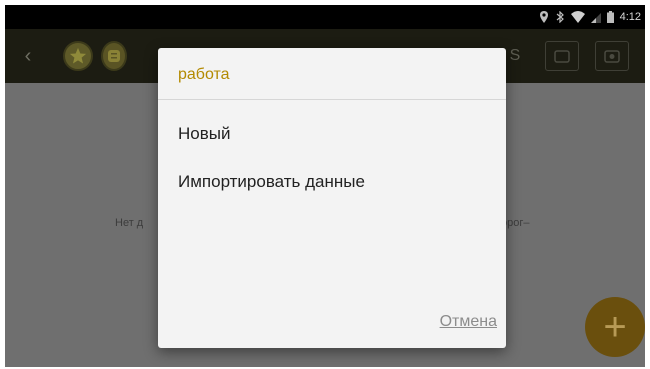 The height and width of the screenshot is (369, 650). What do you see at coordinates (468, 322) in the screenshot?
I see `cancel-button: Отмена` at bounding box center [468, 322].